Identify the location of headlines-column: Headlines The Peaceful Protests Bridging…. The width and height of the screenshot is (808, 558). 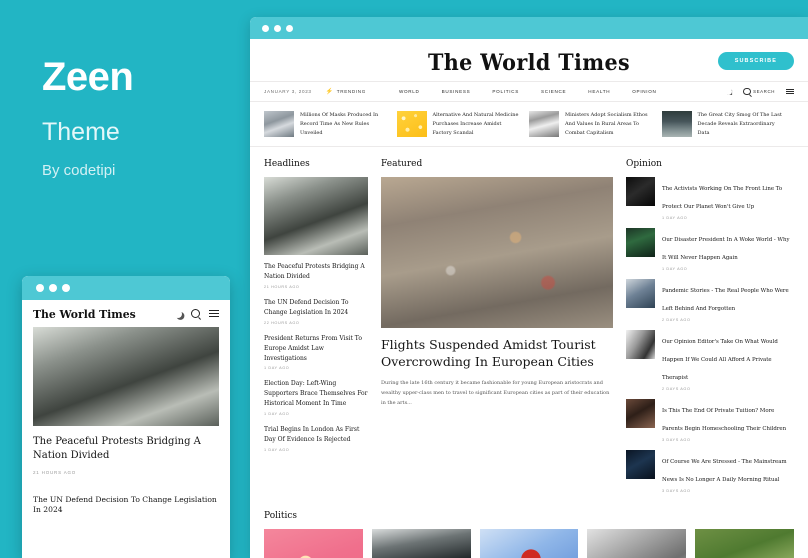
(316, 330).